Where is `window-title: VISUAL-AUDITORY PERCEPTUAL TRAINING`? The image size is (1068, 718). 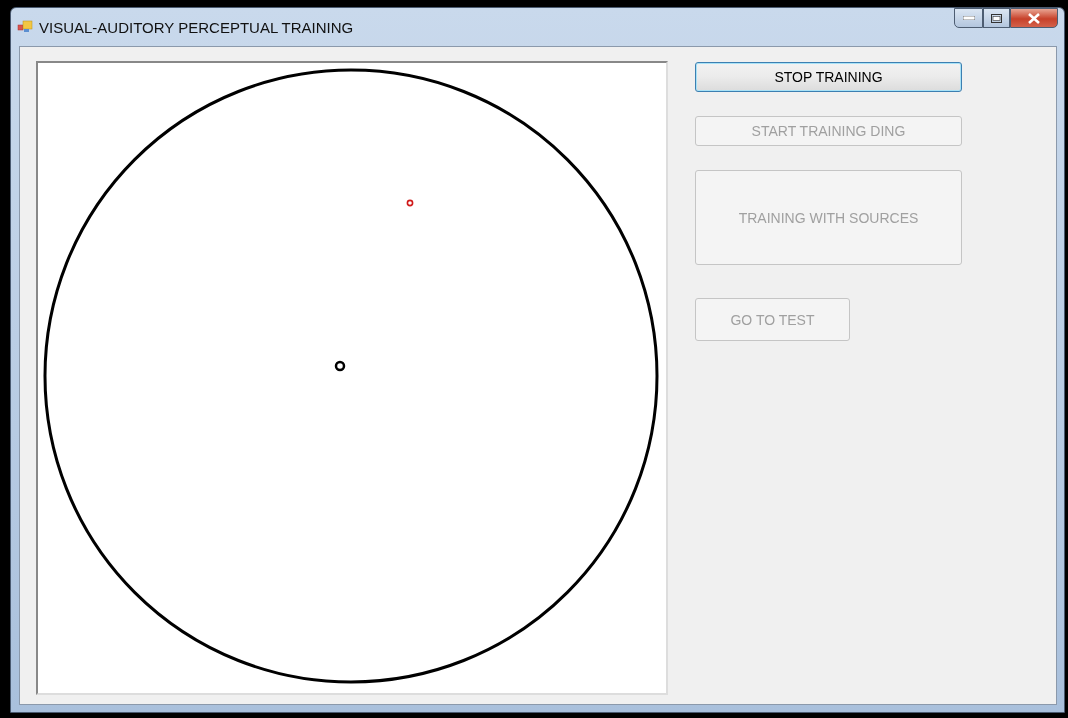
window-title: VISUAL-AUDITORY PERCEPTUAL TRAINING is located at coordinates (197, 27).